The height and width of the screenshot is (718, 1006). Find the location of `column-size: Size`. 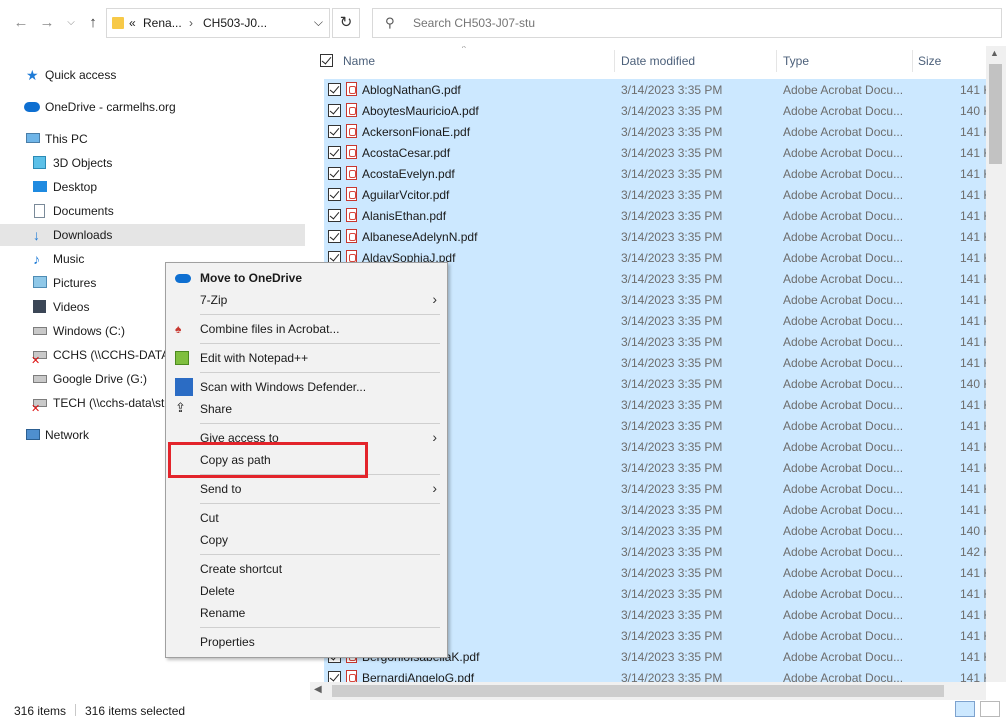

column-size: Size is located at coordinates (929, 61).